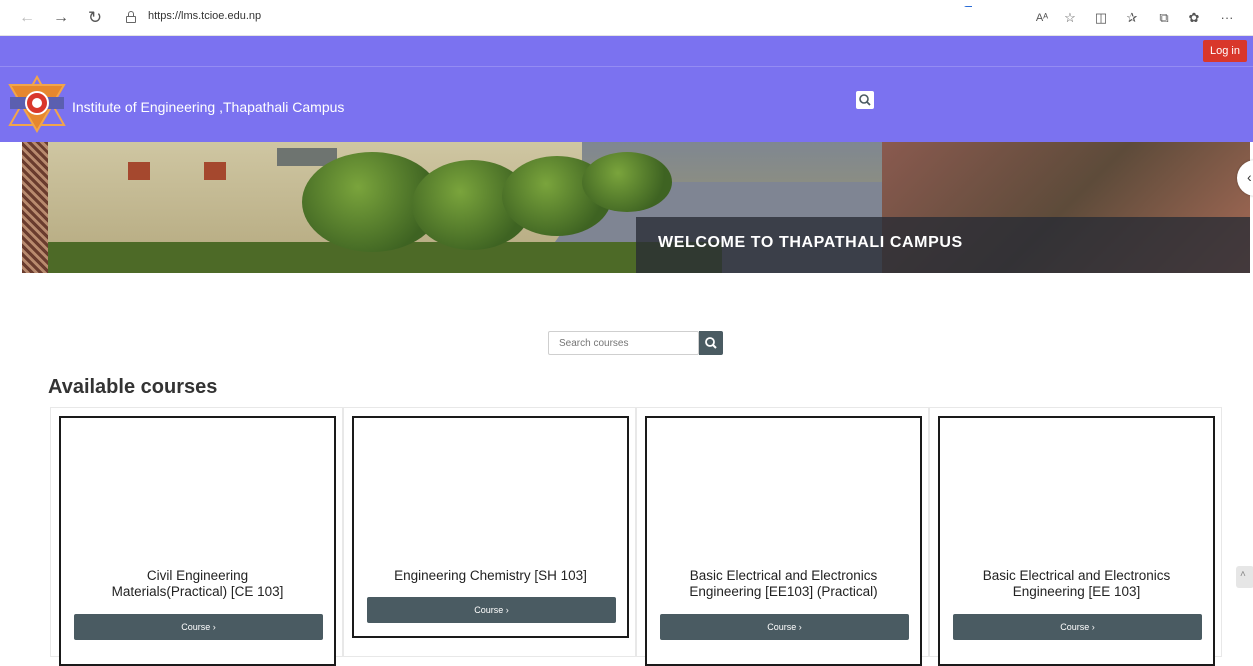 The height and width of the screenshot is (666, 1253). I want to click on address-bar: https://lms.tcioe.edu.np, so click(542, 18).